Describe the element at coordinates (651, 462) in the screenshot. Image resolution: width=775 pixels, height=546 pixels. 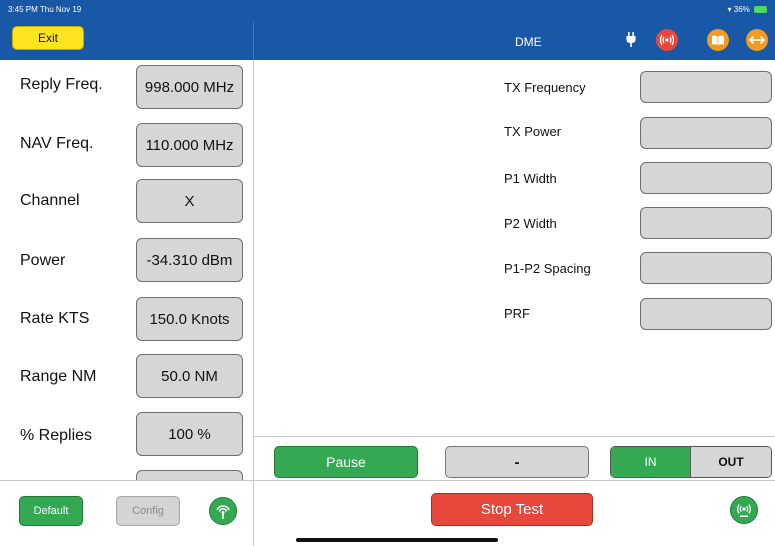
I see `in-toggle-option: IN` at that location.